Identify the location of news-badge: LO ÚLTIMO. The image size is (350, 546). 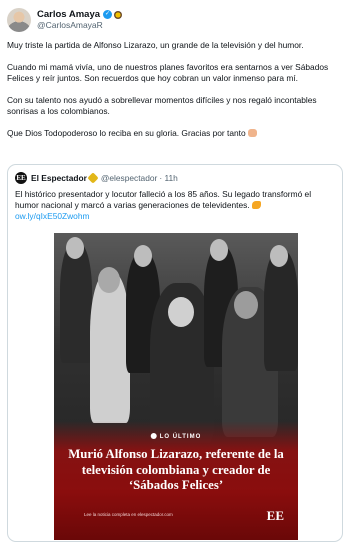
(176, 436).